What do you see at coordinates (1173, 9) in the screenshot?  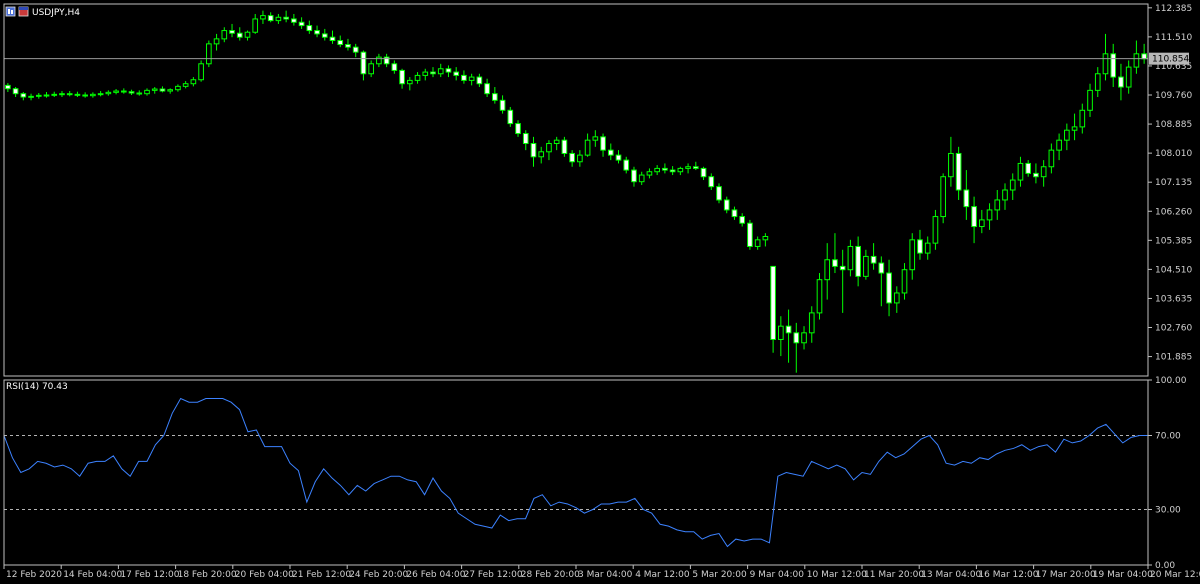 I see `price-tick-label: 112.385` at bounding box center [1173, 9].